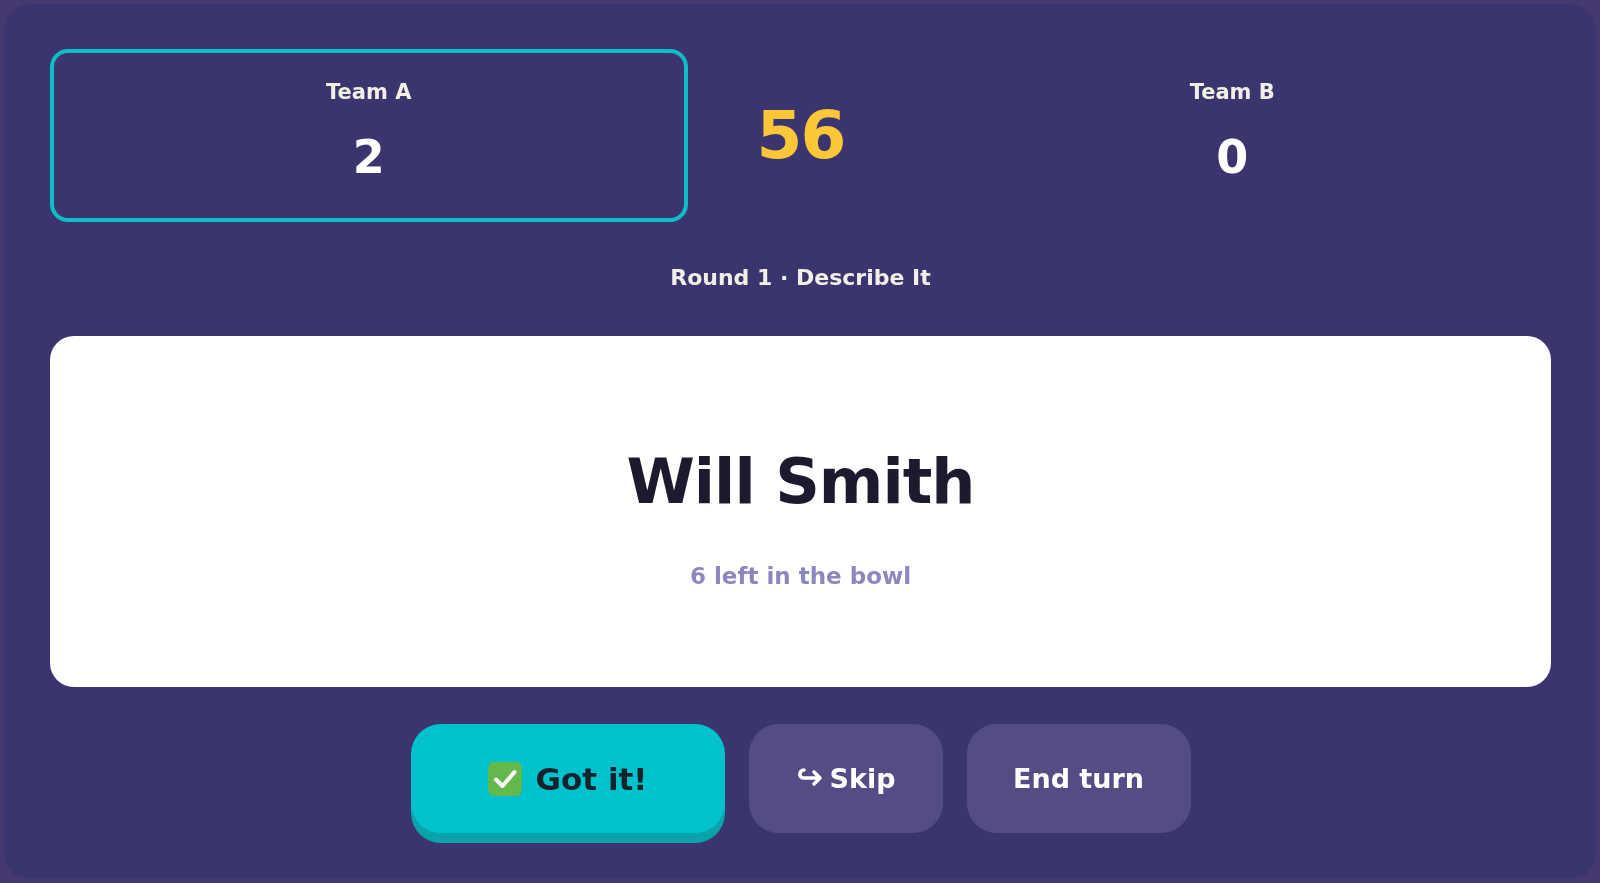 The height and width of the screenshot is (883, 1600). What do you see at coordinates (800, 135) in the screenshot?
I see `countdown-timer: 56` at bounding box center [800, 135].